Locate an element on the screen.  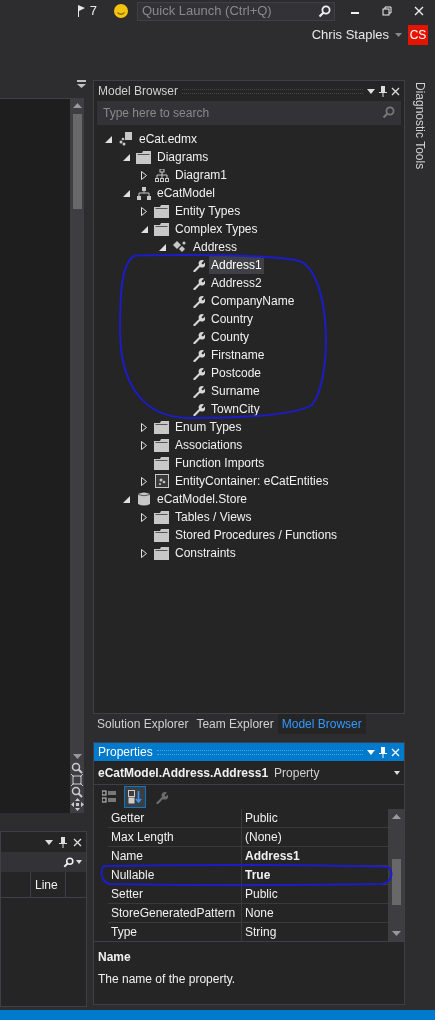
pan-icon is located at coordinates (77, 804).